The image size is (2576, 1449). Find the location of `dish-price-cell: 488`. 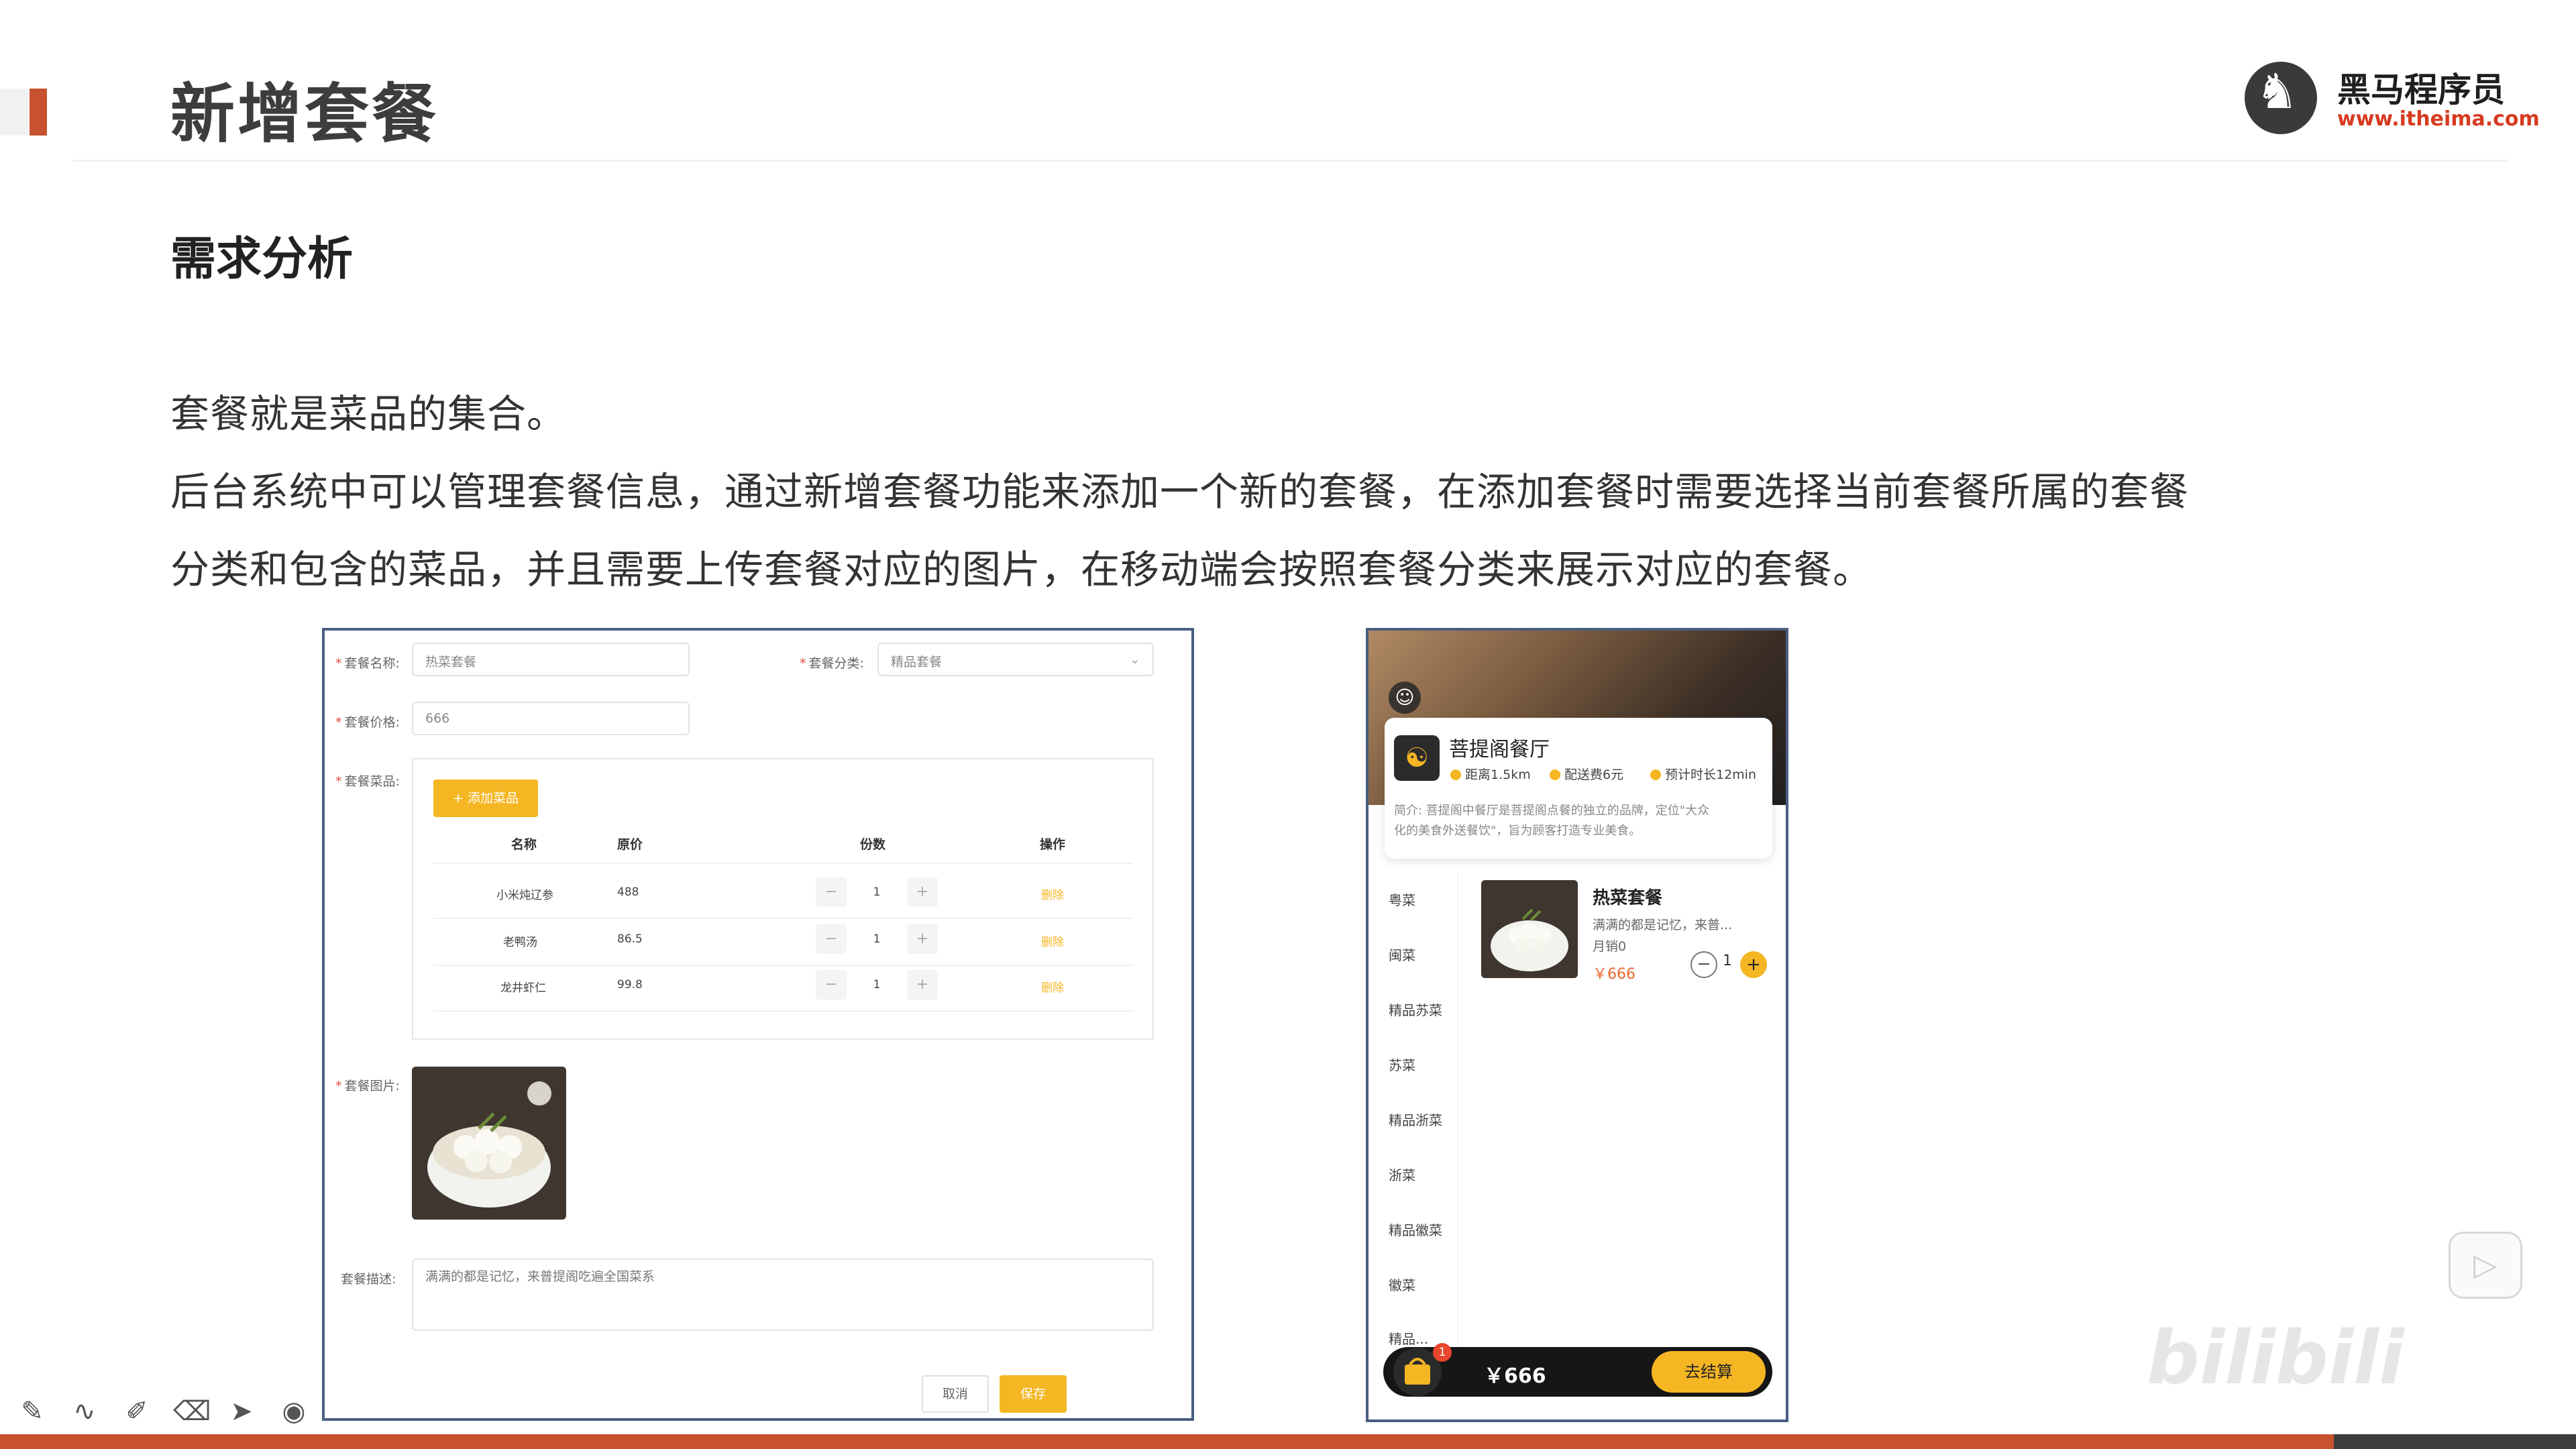

dish-price-cell: 488 is located at coordinates (628, 892).